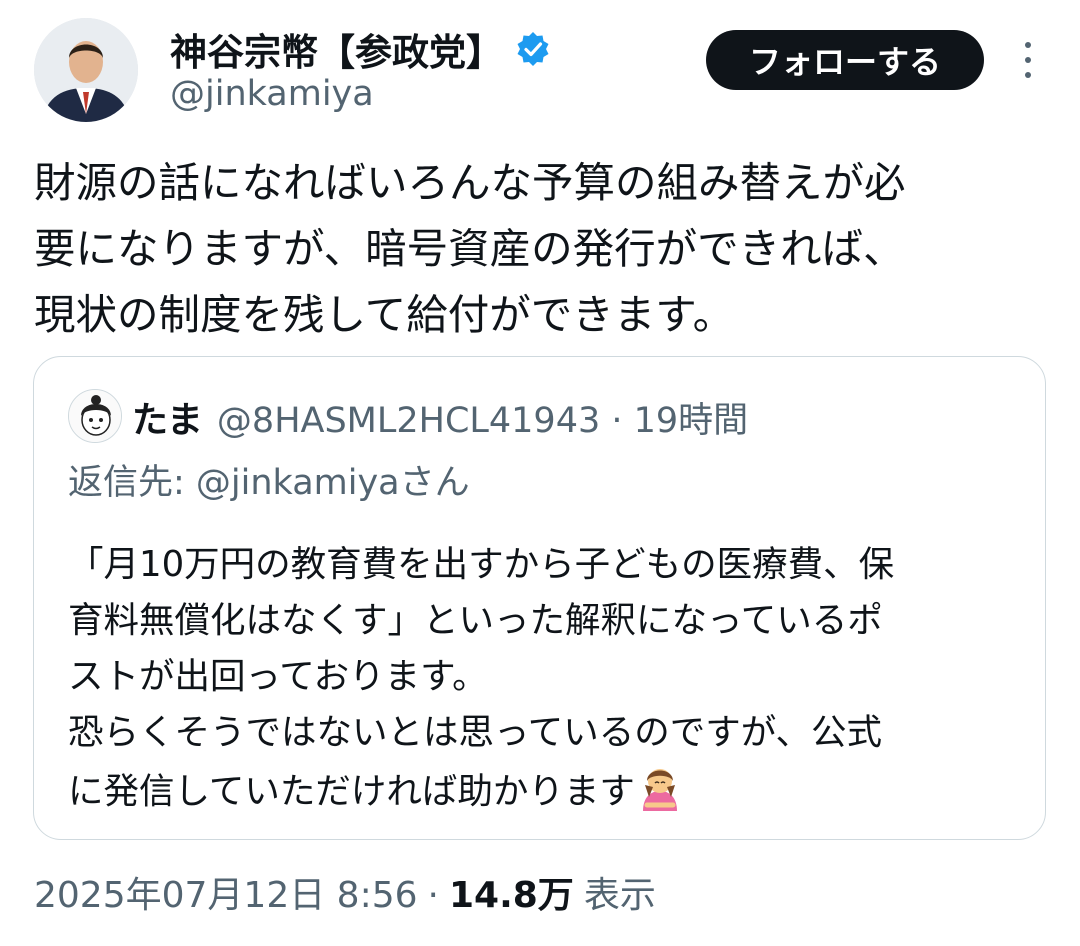 This screenshot has height=946, width=1080. Describe the element at coordinates (660, 786) in the screenshot. I see `person-bowing-emoji-icon` at that location.